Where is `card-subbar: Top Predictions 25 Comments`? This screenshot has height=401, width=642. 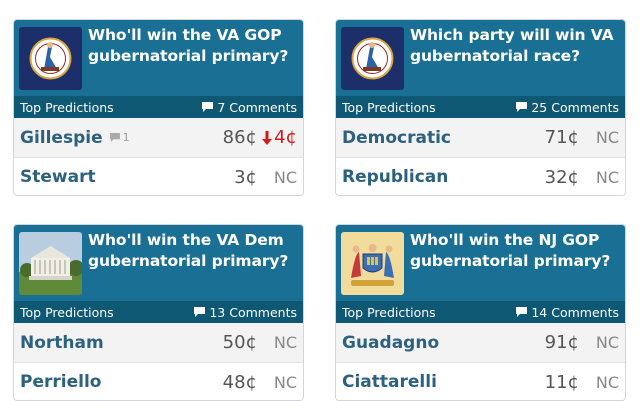
card-subbar: Top Predictions 25 Comments is located at coordinates (480, 107).